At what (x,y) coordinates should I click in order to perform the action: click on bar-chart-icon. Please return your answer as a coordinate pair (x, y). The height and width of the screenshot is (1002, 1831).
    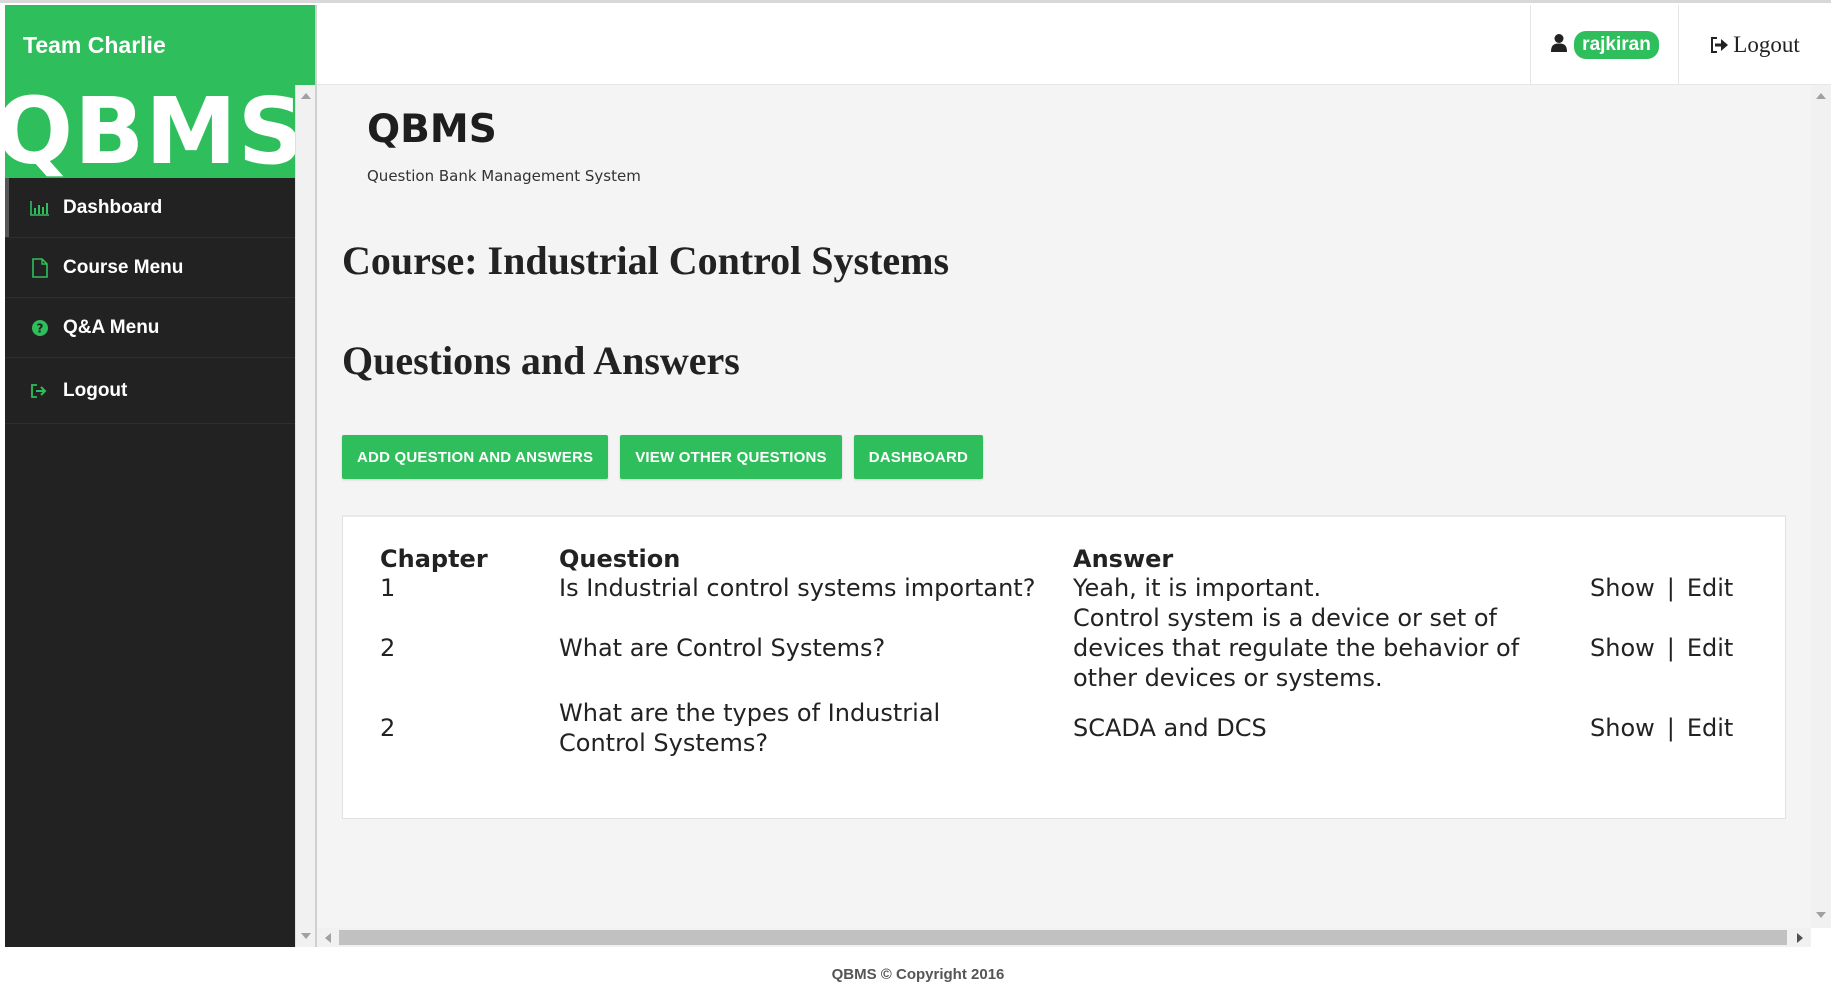
    Looking at the image, I should click on (40, 208).